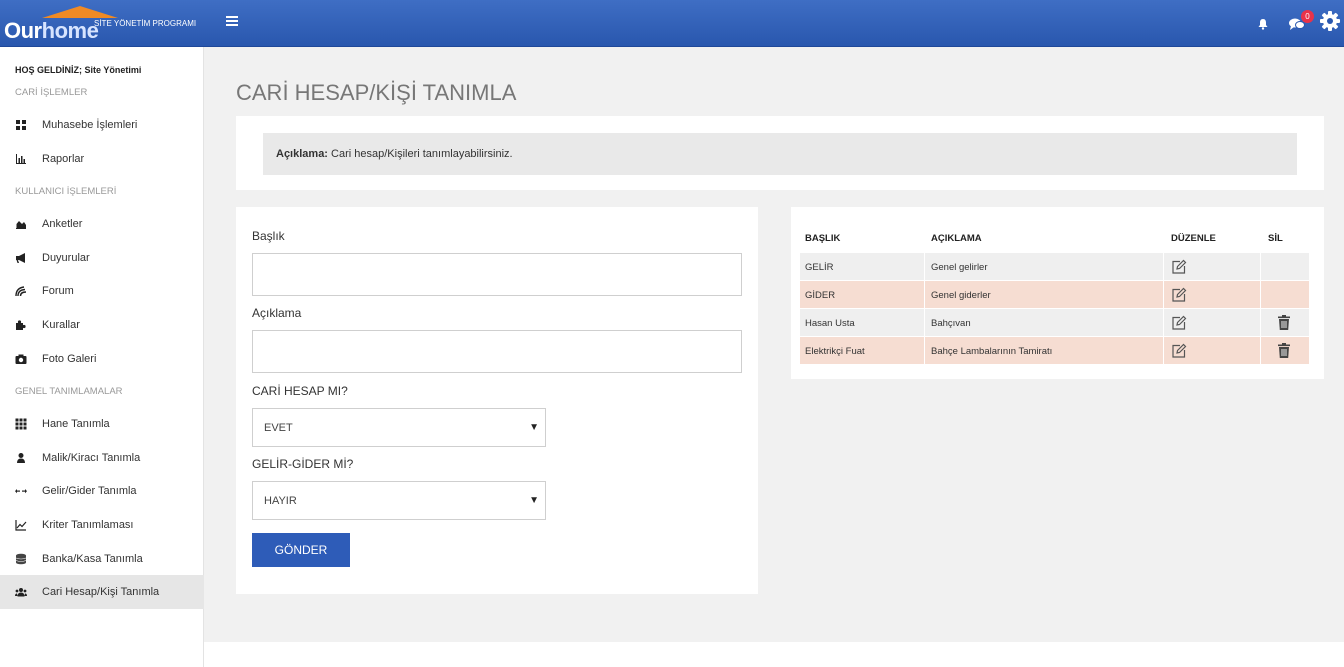 The width and height of the screenshot is (1344, 667). I want to click on sidebar-item-foto-galeri: Foto Galeri, so click(102, 359).